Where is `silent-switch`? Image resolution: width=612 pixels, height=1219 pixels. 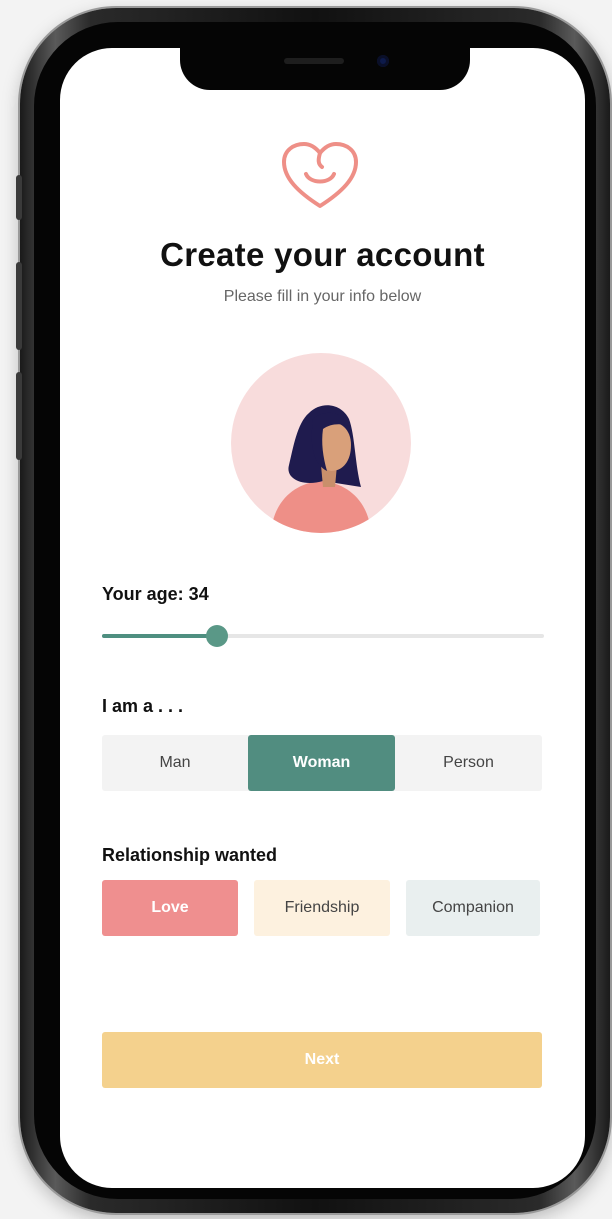 silent-switch is located at coordinates (19, 197).